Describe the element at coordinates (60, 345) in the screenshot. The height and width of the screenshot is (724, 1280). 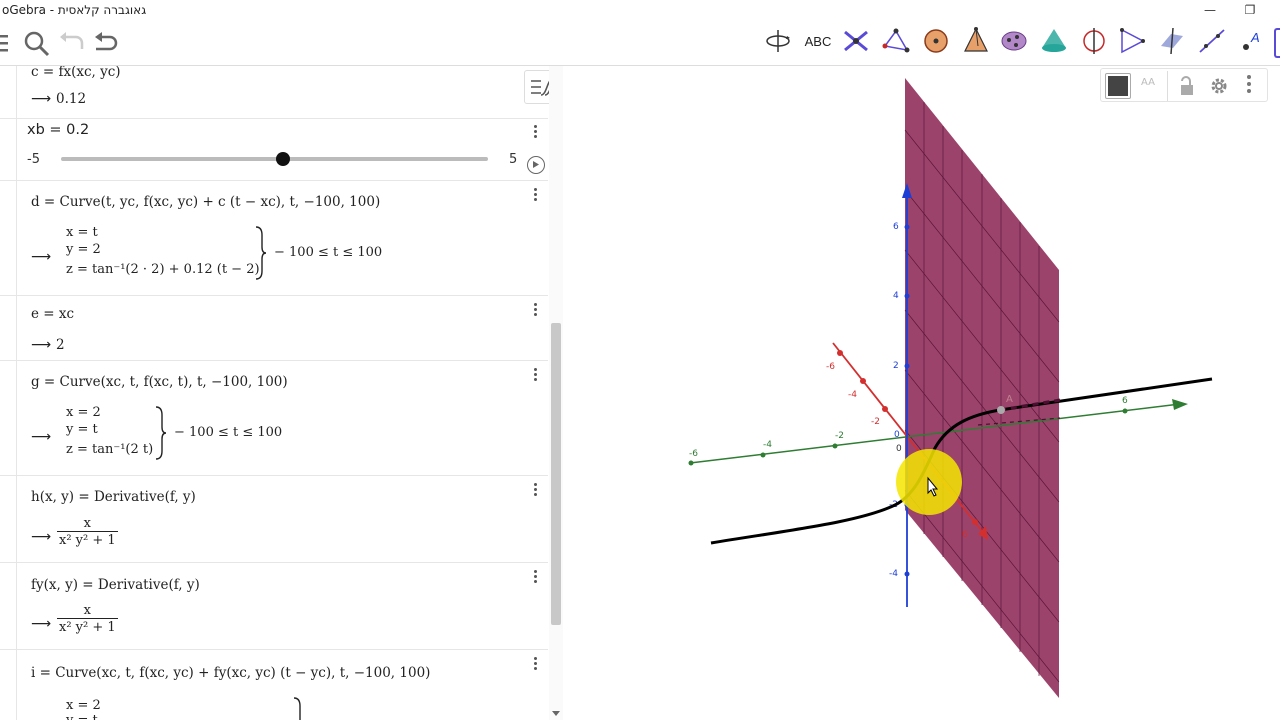
I see `item-output: 2` at that location.